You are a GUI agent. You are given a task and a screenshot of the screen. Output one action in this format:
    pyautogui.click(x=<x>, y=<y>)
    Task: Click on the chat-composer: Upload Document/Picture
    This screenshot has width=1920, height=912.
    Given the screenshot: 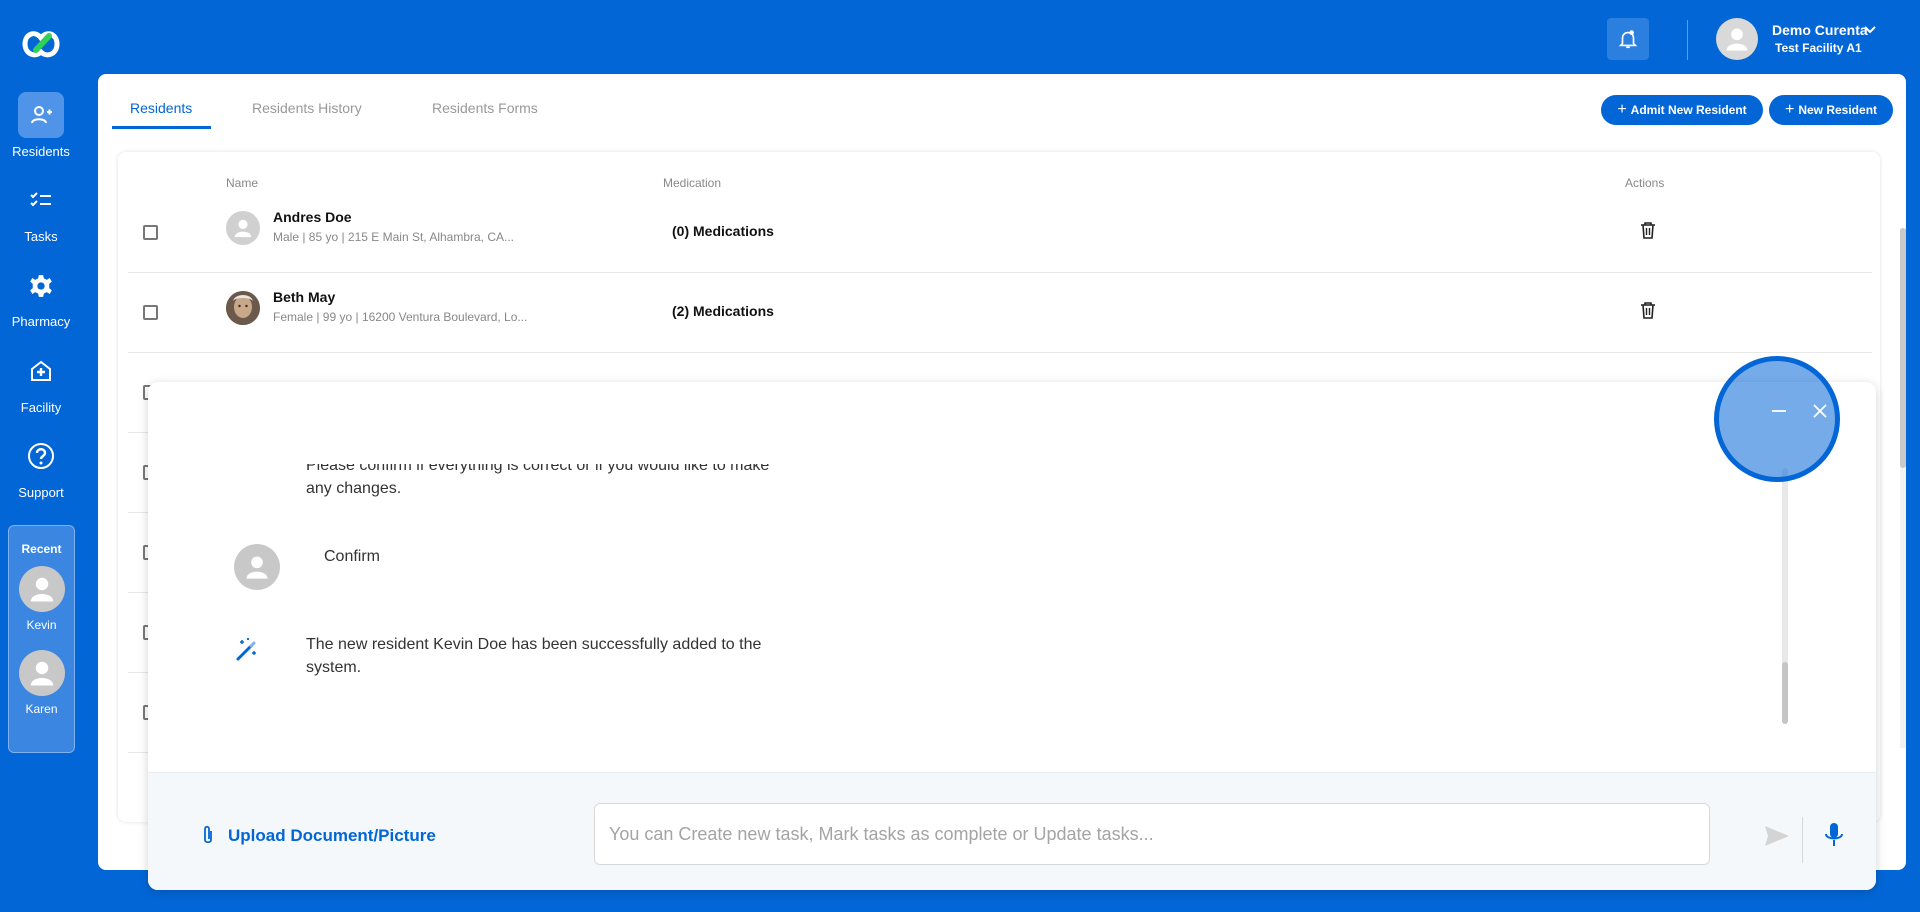 What is the action you would take?
    pyautogui.click(x=1012, y=831)
    